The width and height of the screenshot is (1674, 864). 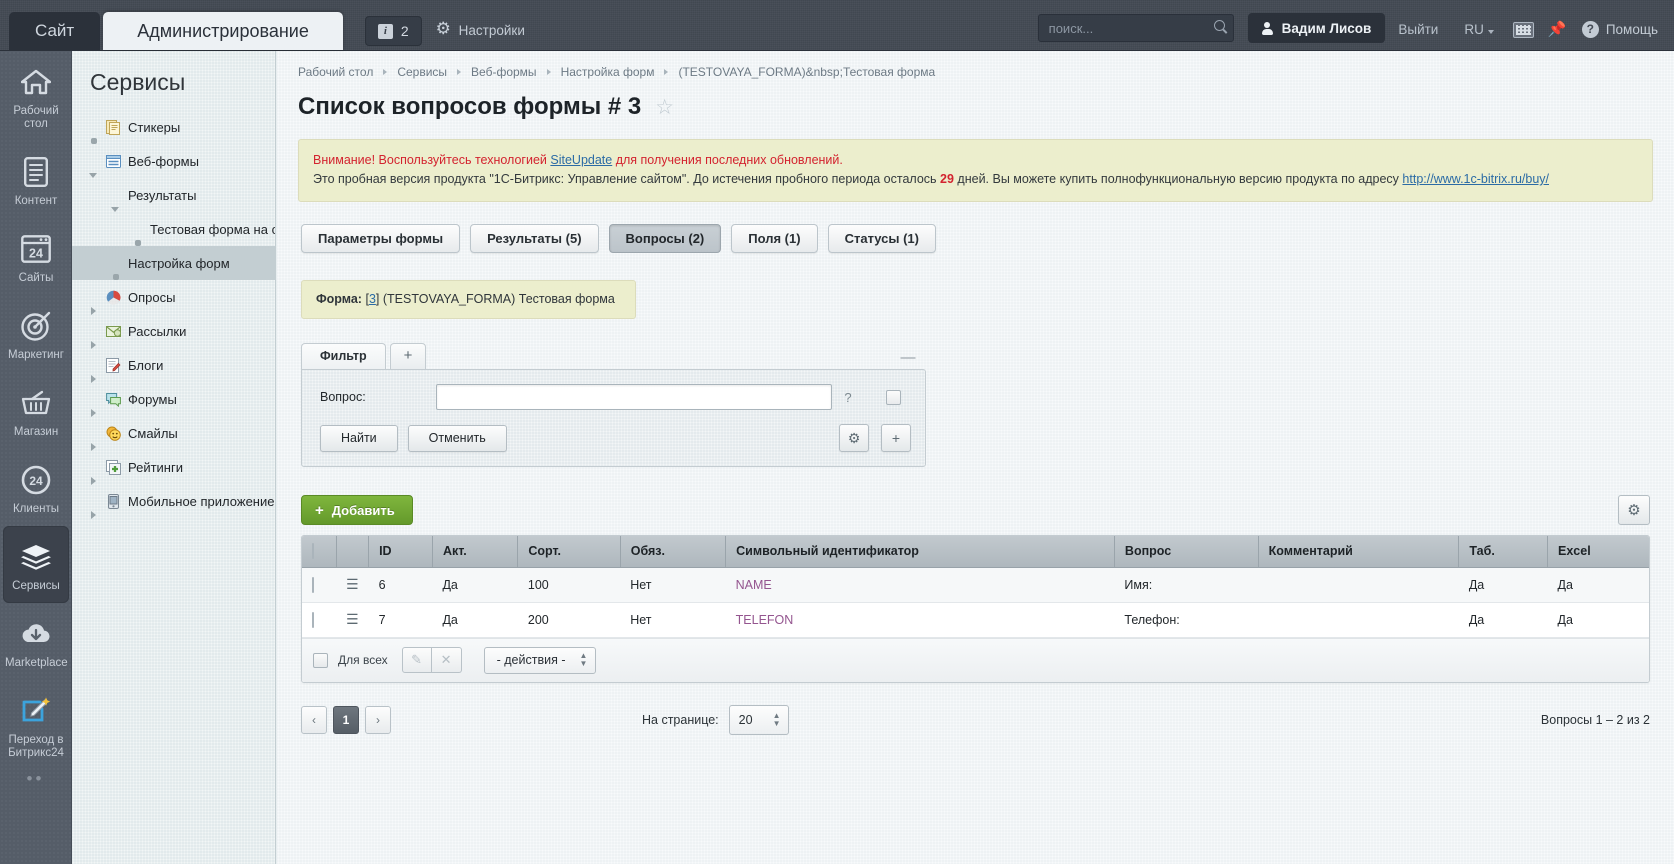 I want to click on rail-item-marketplace: Marketplace, so click(x=35, y=641).